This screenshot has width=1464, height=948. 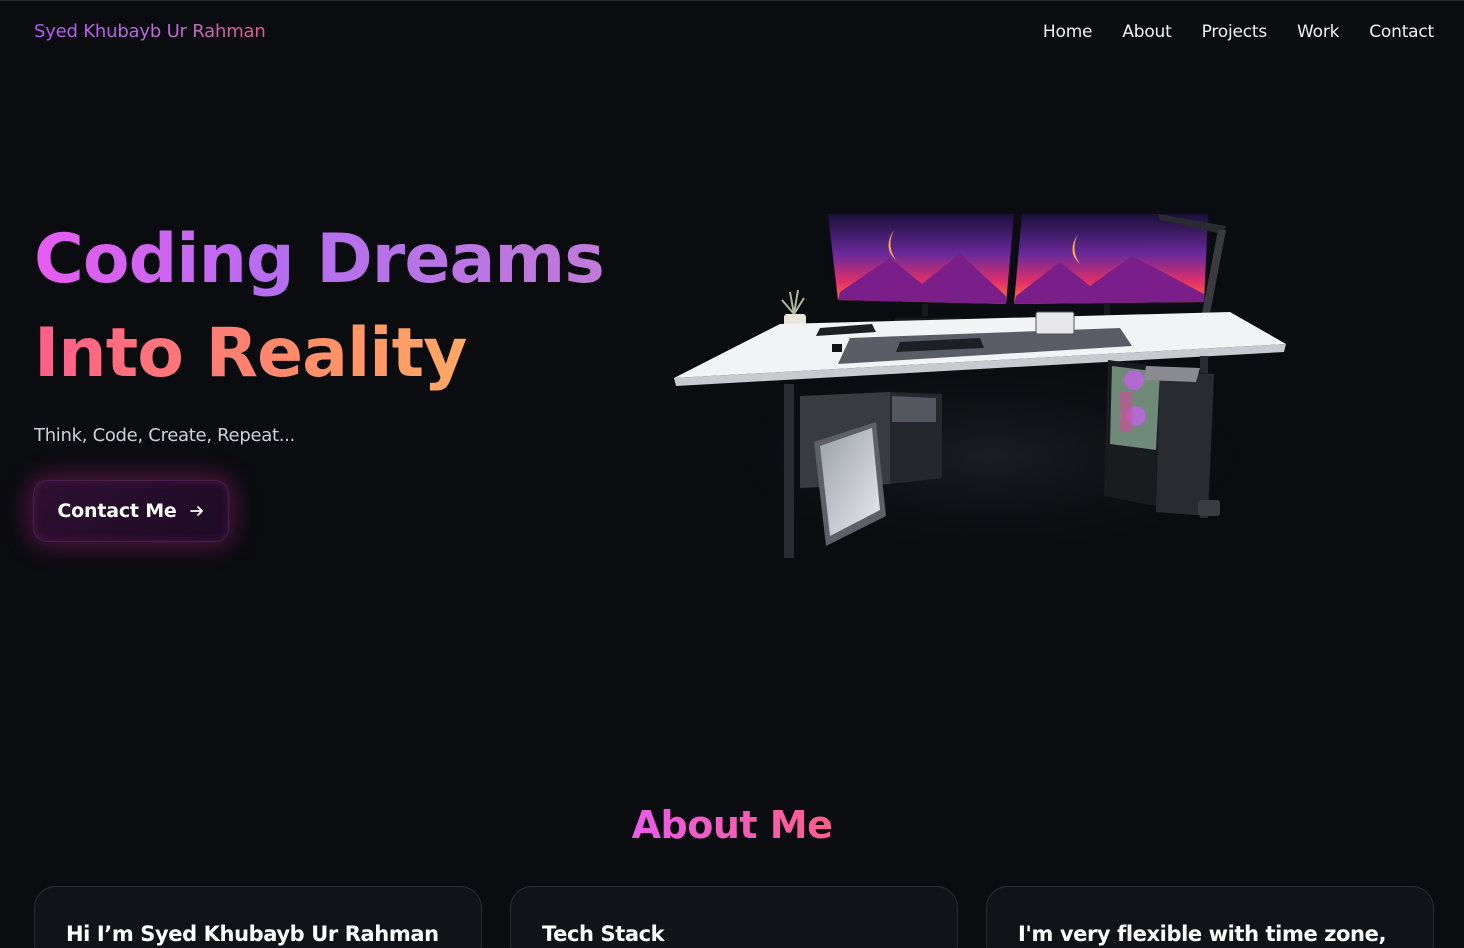 I want to click on about-card-title: Hi I’m Syed Khubayb Ur Rahman, so click(x=252, y=934).